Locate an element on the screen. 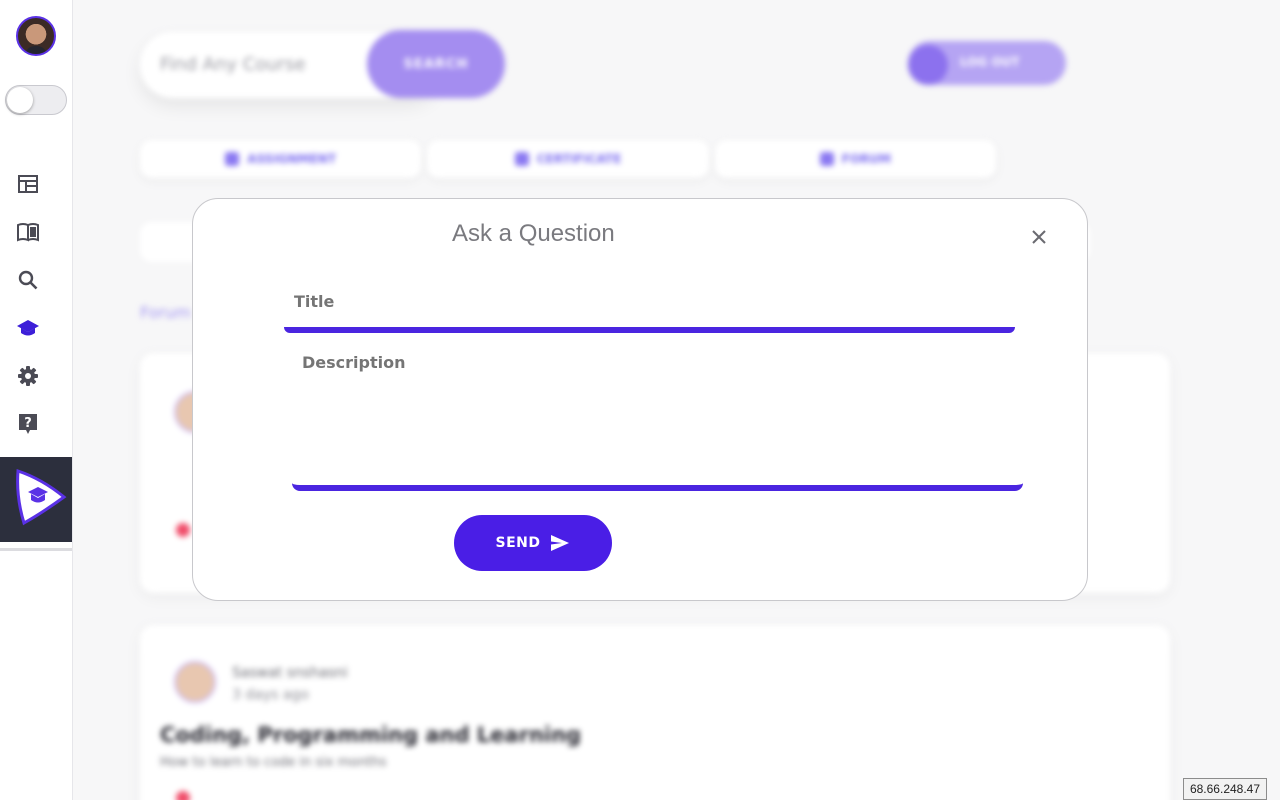 The image size is (1280, 800). post-title: Coding, Programming and Learning is located at coordinates (371, 735).